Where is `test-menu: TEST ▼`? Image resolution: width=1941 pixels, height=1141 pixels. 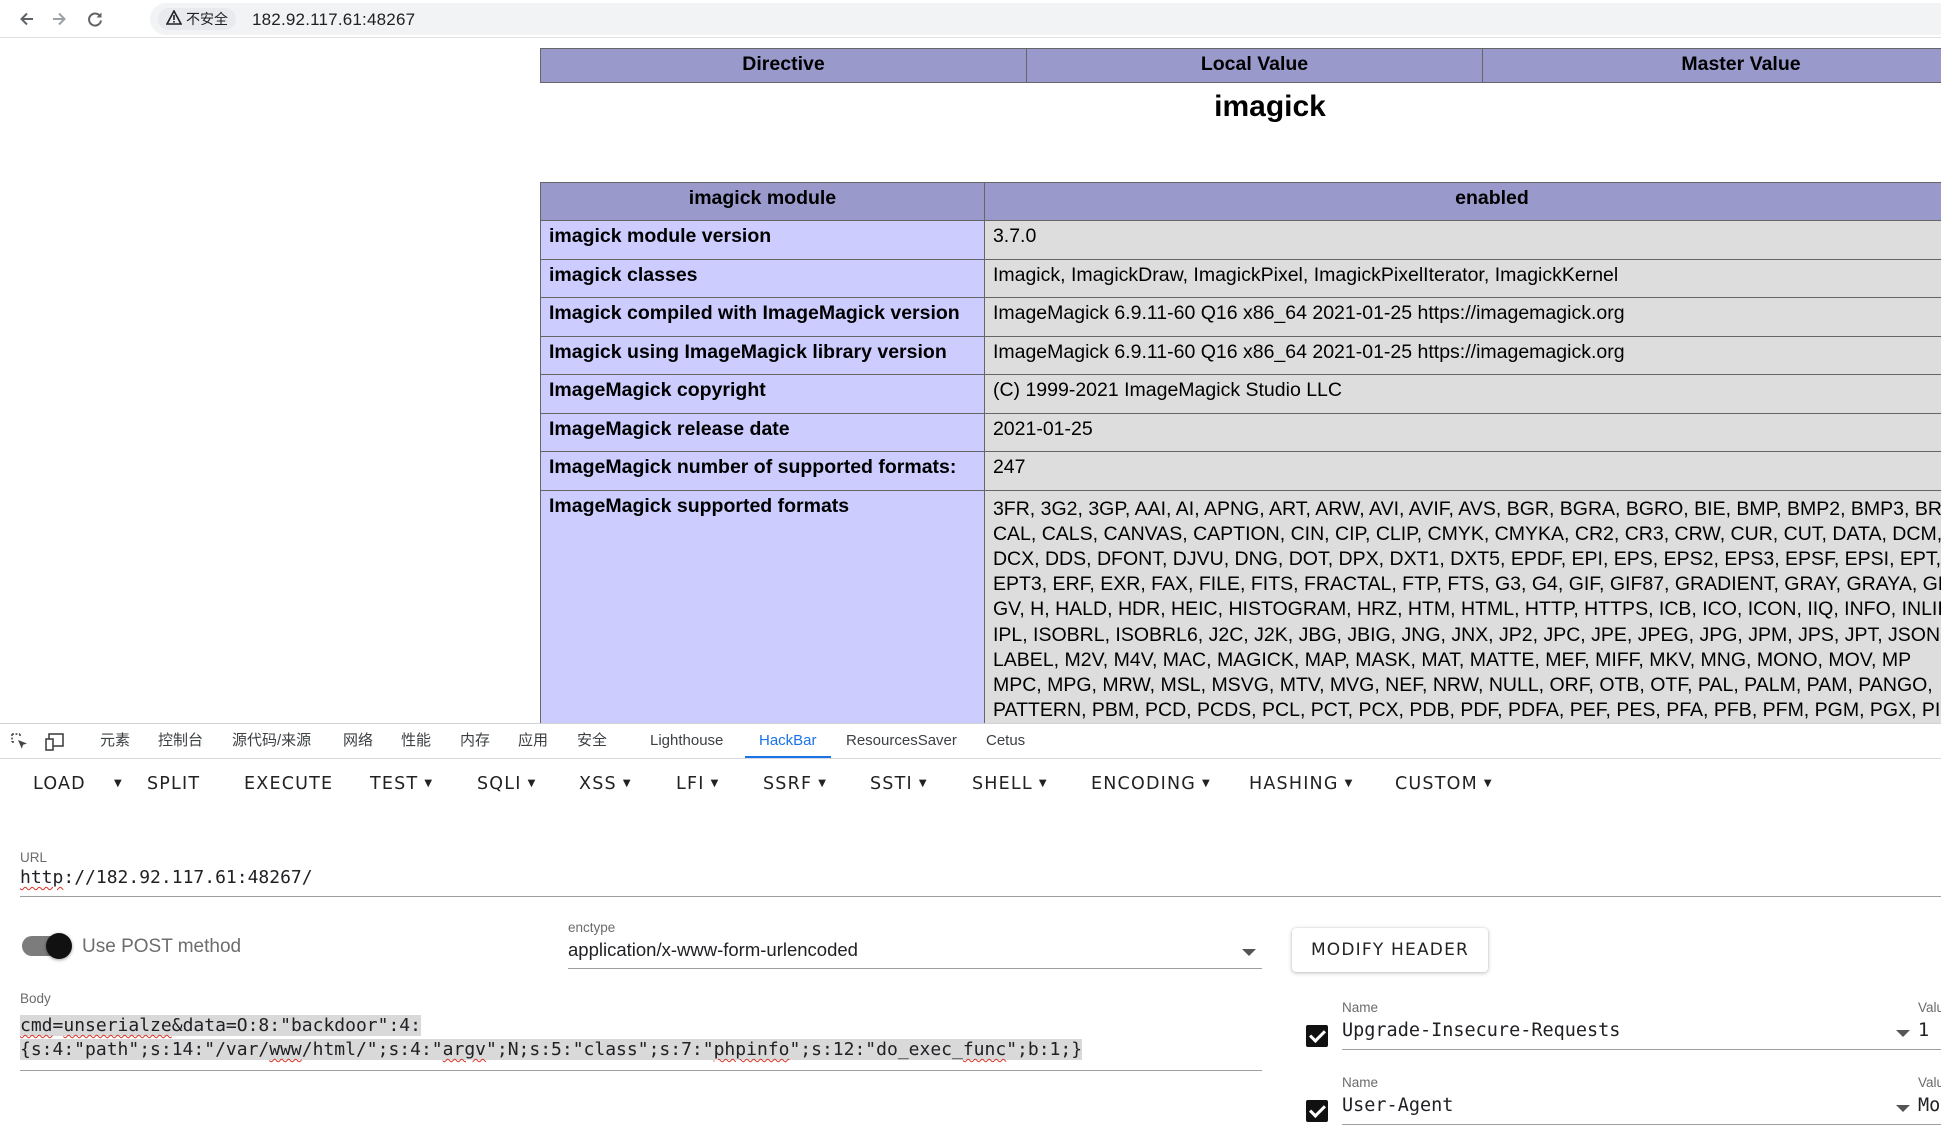
test-menu: TEST ▼ is located at coordinates (401, 784).